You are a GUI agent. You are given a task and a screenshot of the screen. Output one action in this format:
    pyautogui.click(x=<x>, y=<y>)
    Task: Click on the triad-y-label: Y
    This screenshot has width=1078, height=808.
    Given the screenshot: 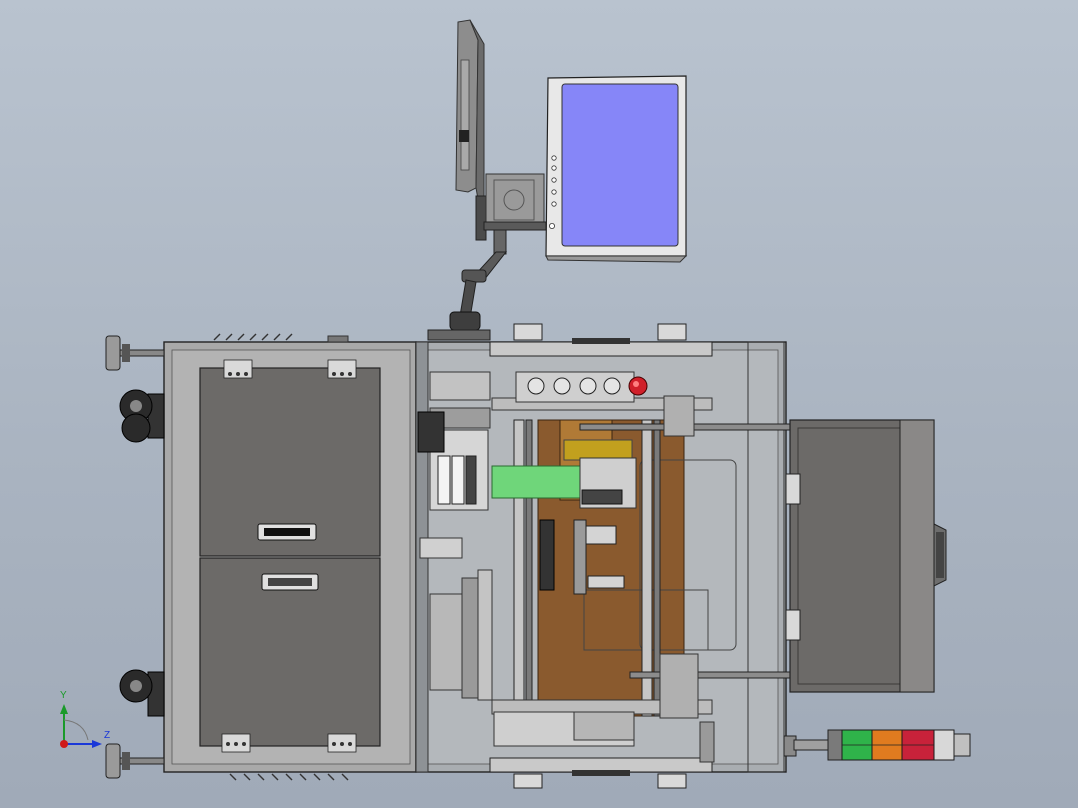 What is the action you would take?
    pyautogui.click(x=63, y=695)
    